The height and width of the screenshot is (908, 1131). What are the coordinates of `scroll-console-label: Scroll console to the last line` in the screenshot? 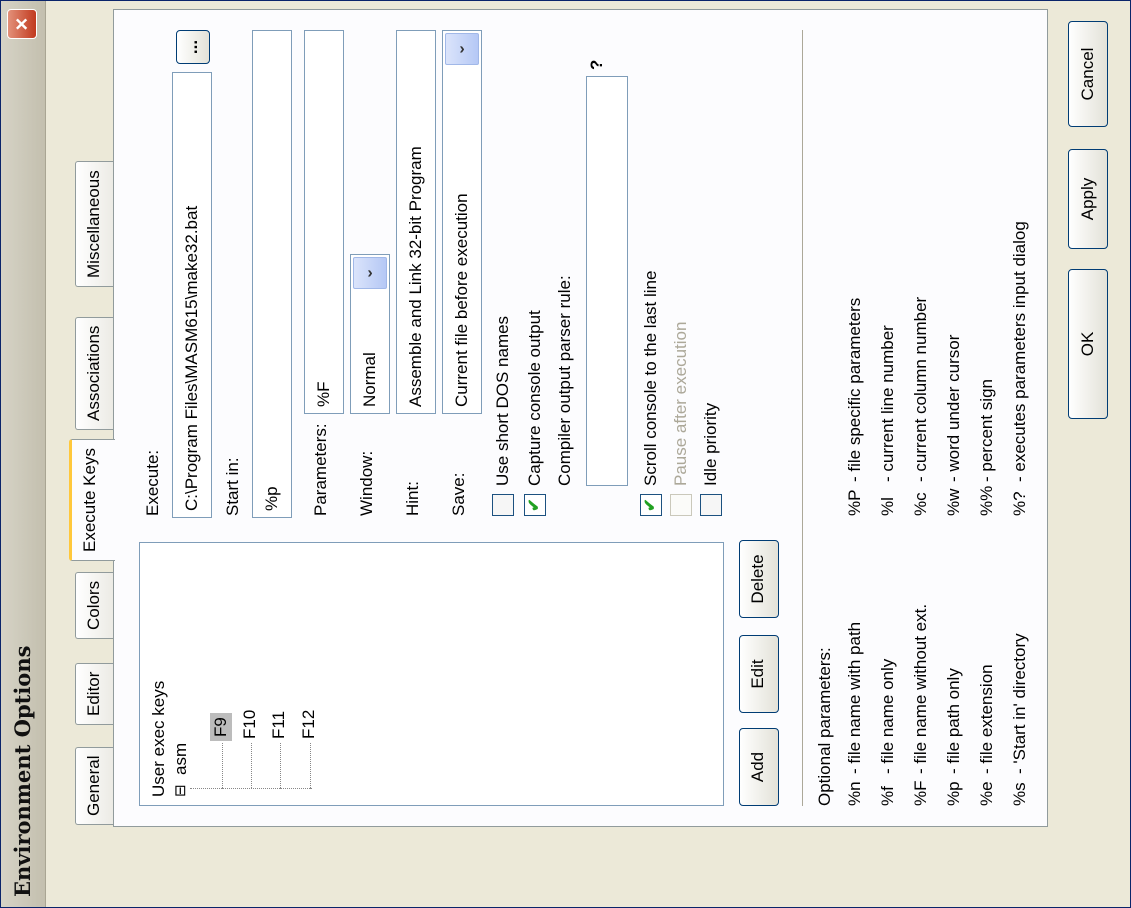 It's located at (650, 378).